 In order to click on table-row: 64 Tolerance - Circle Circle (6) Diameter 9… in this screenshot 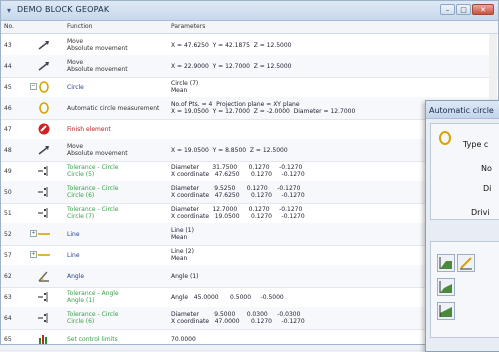, I will do `click(249, 318)`.